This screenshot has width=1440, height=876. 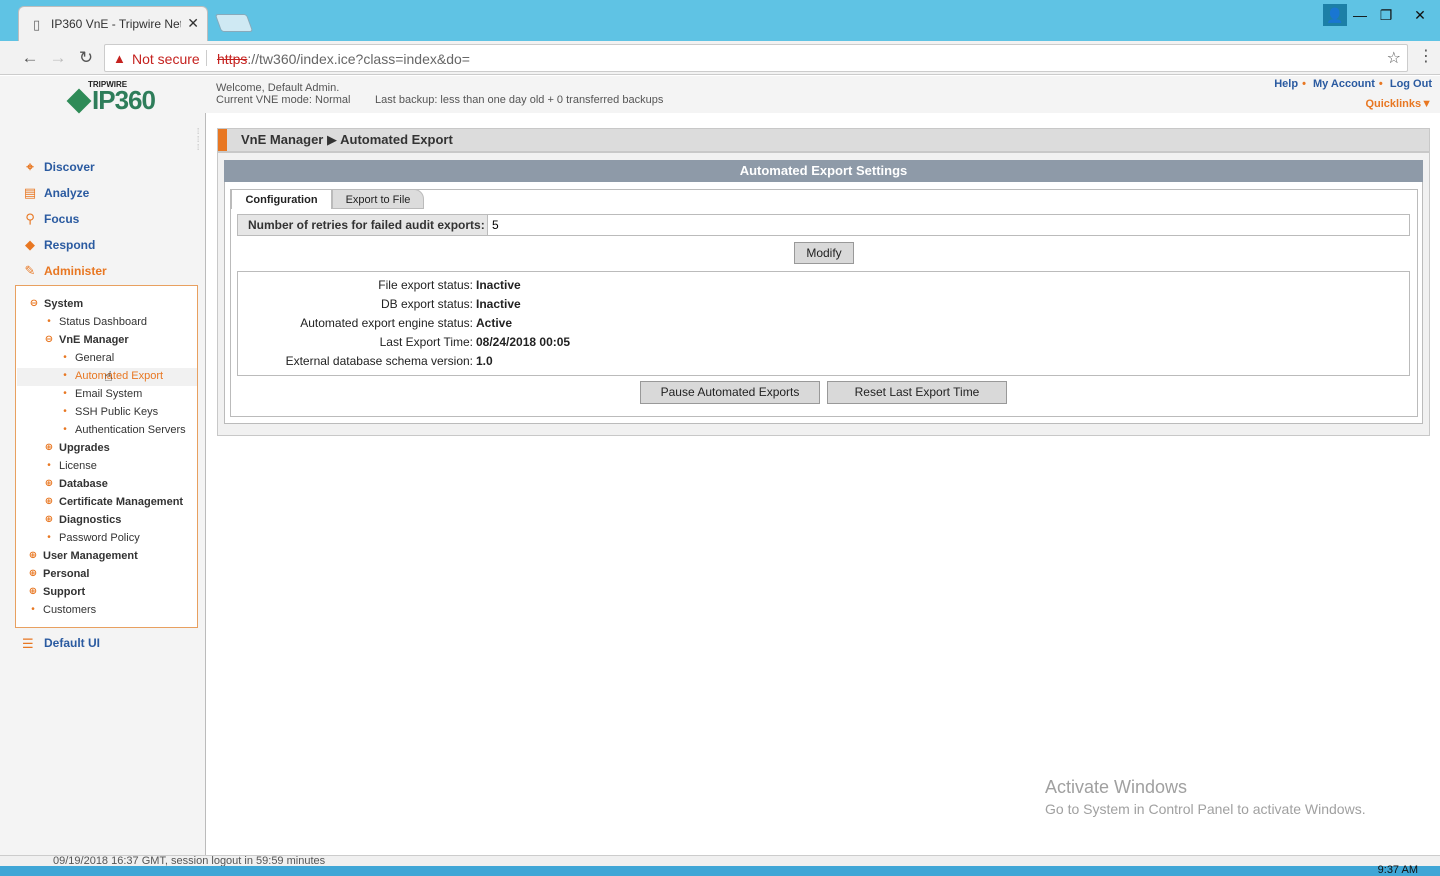 What do you see at coordinates (1426, 56) in the screenshot?
I see `browser-menu-icon: ⋮` at bounding box center [1426, 56].